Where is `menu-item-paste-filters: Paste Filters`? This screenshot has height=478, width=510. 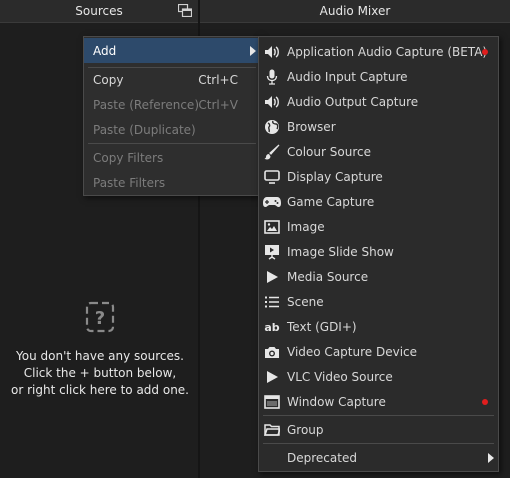
menu-item-paste-filters: Paste Filters is located at coordinates (172, 182).